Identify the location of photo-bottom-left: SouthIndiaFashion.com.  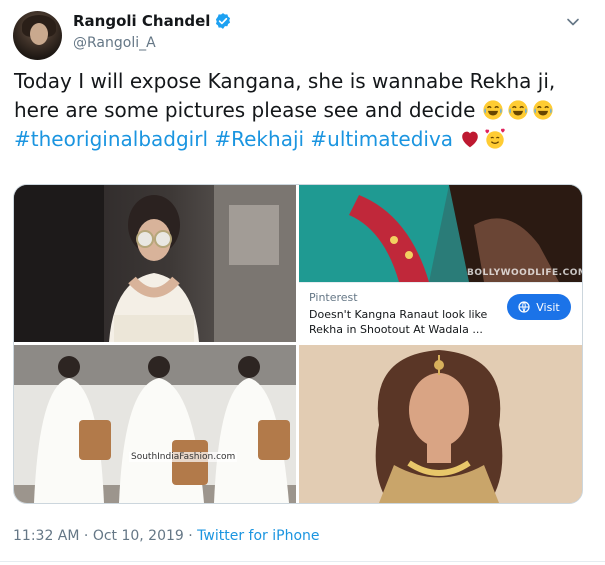
(155, 424).